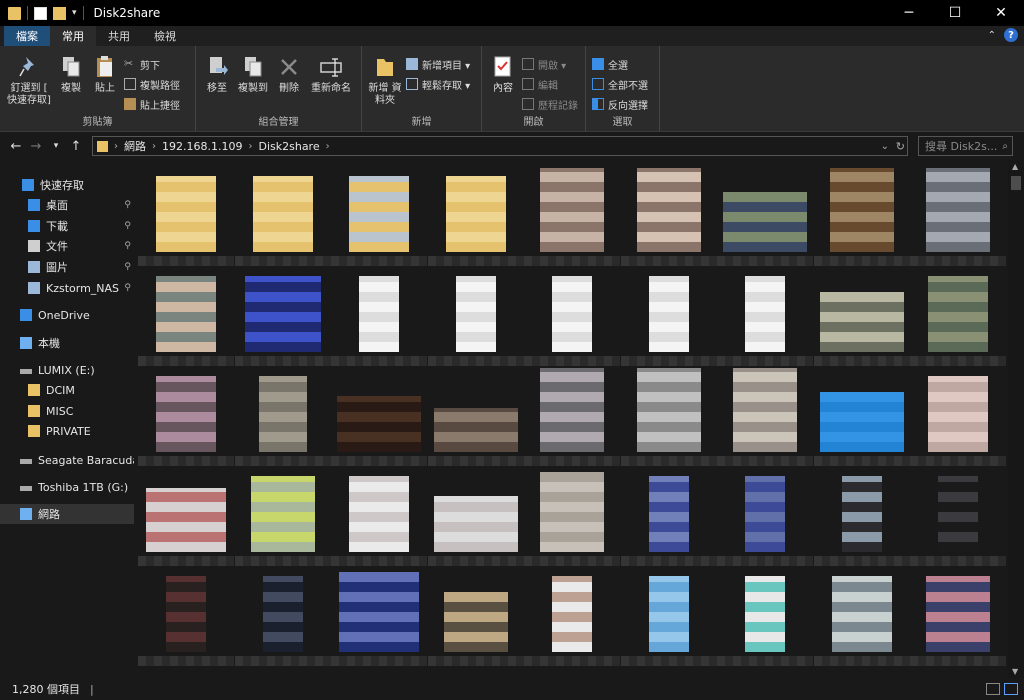 This screenshot has height=700, width=1024. Describe the element at coordinates (67, 288) in the screenshot. I see `sidebar-item: Kzstorm_NAS ⚲` at that location.